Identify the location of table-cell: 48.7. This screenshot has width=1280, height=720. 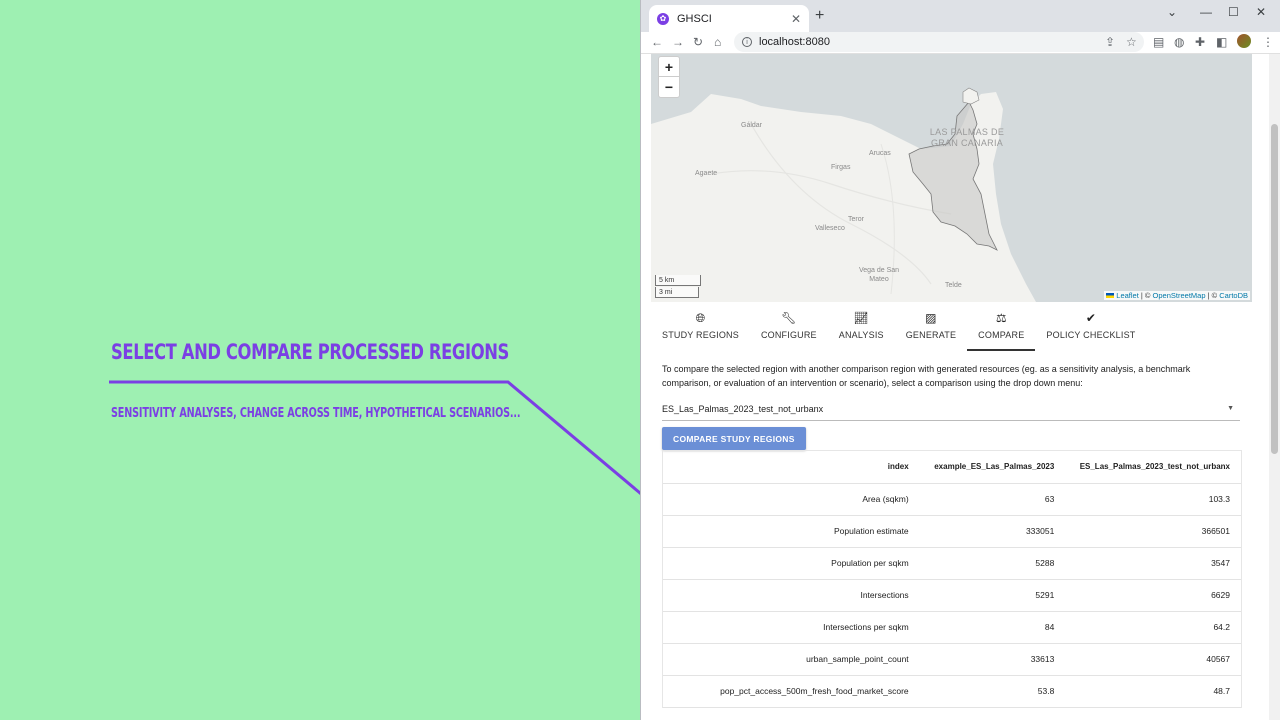
(1153, 691).